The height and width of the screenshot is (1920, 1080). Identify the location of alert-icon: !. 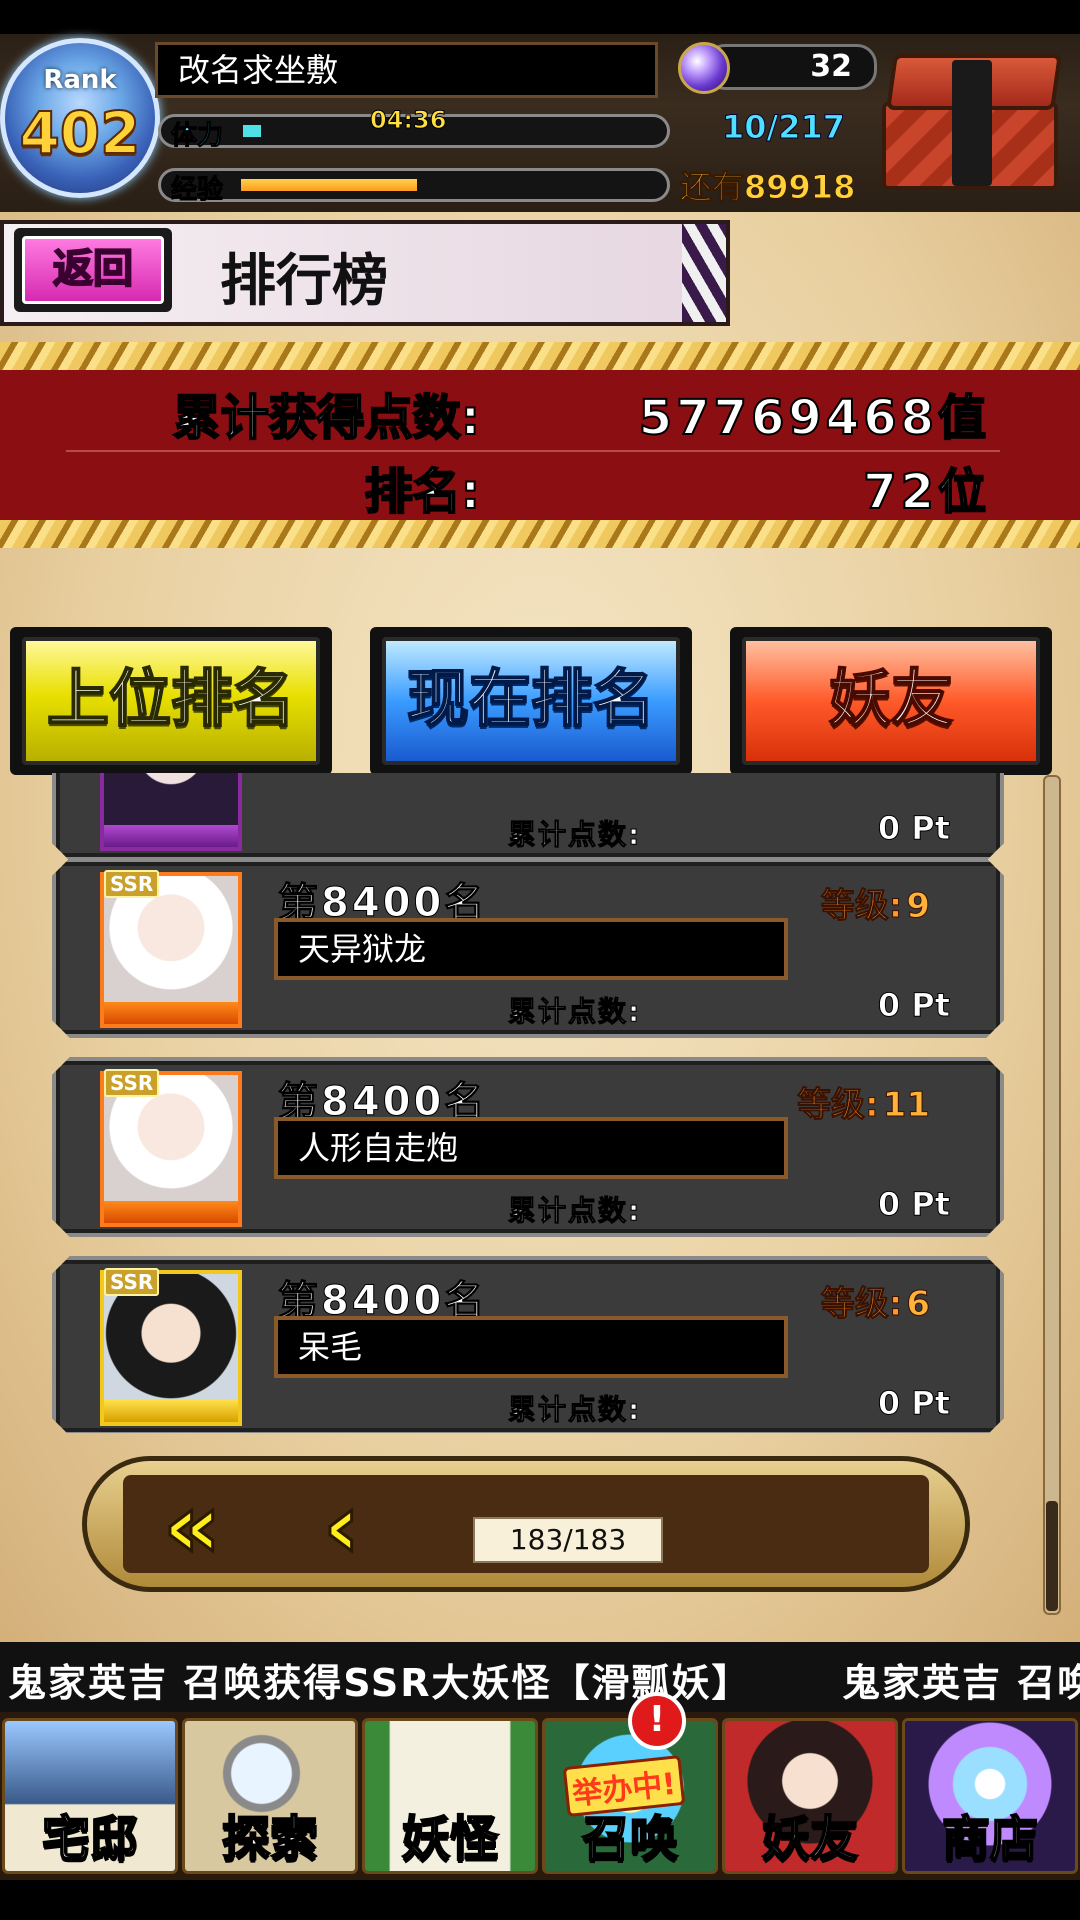
(657, 1721).